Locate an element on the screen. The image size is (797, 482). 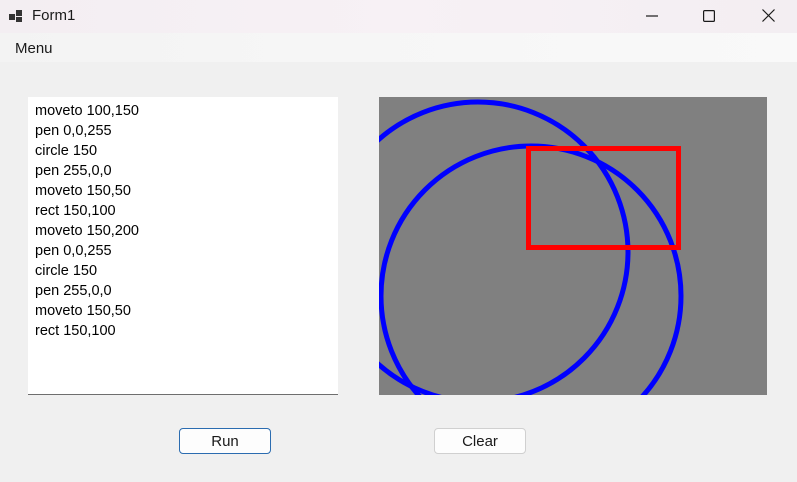
window-title: Form1 is located at coordinates (54, 15).